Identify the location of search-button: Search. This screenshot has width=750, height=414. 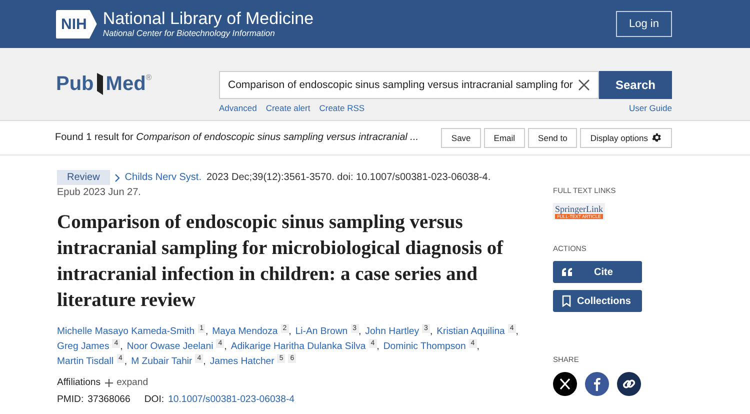
(635, 85).